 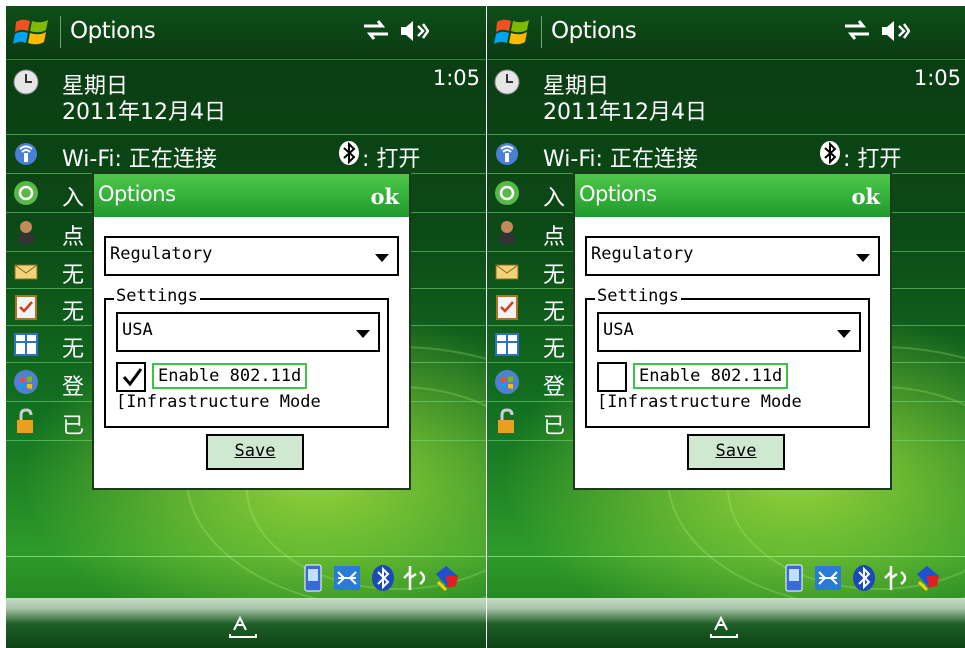 I want to click on lock-icon, so click(x=506, y=420).